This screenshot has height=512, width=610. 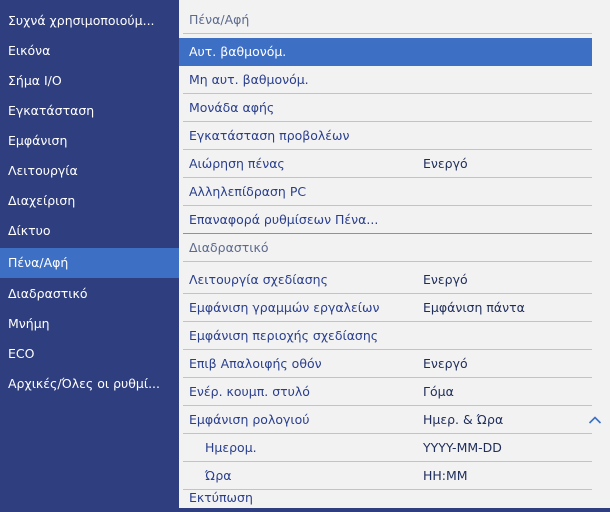 What do you see at coordinates (255, 363) in the screenshot?
I see `row-label: Επιβ Απαλοιφής οθόν` at bounding box center [255, 363].